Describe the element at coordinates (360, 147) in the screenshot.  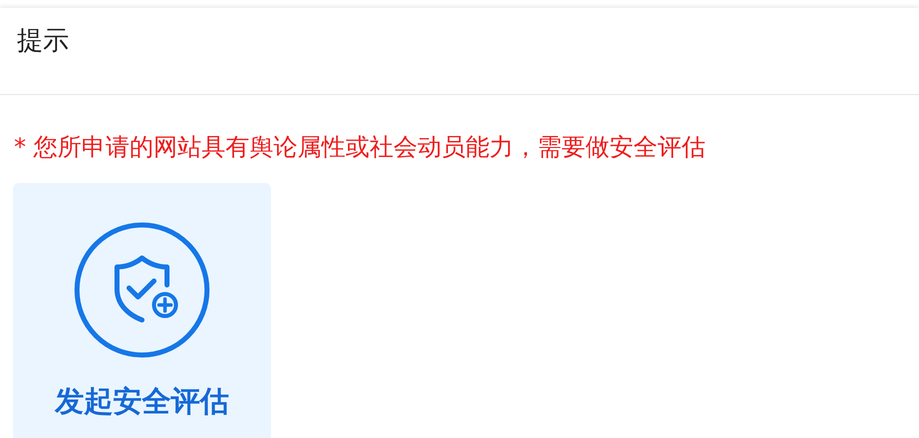
I see `warning-text: * 您所申请的网站具有舆论属性或社会动员能力，需要做安全评估` at that location.